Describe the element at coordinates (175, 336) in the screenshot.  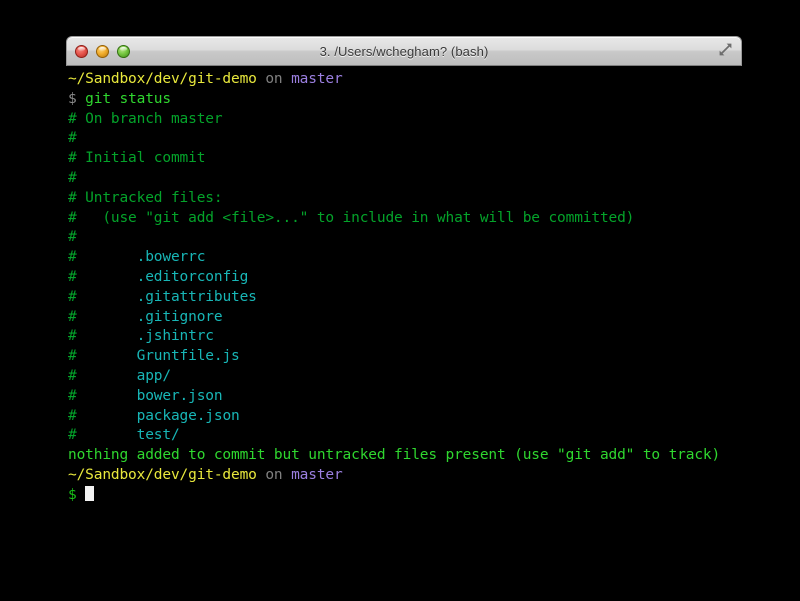
I see `untracked-file-name: .jshintrc` at that location.